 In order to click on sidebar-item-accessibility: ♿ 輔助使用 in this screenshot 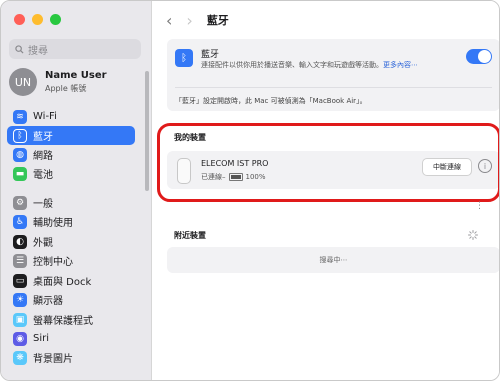, I will do `click(71, 221)`.